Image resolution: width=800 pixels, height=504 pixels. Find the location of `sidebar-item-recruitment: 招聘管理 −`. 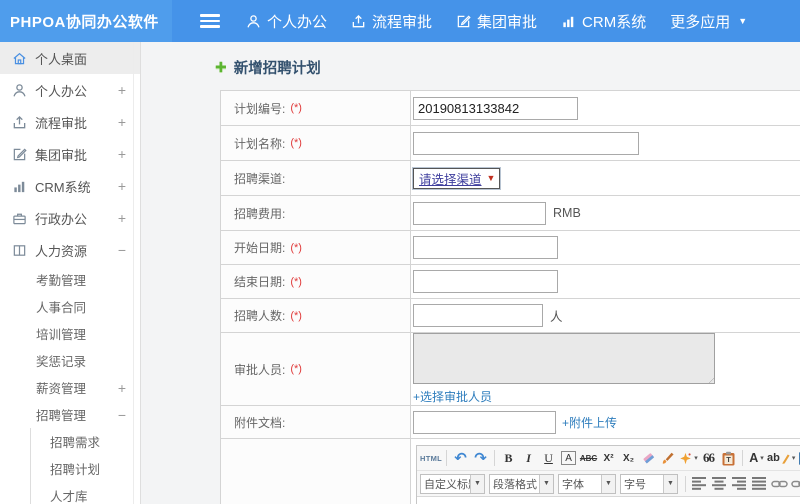

sidebar-item-recruitment: 招聘管理 − is located at coordinates (70, 414).